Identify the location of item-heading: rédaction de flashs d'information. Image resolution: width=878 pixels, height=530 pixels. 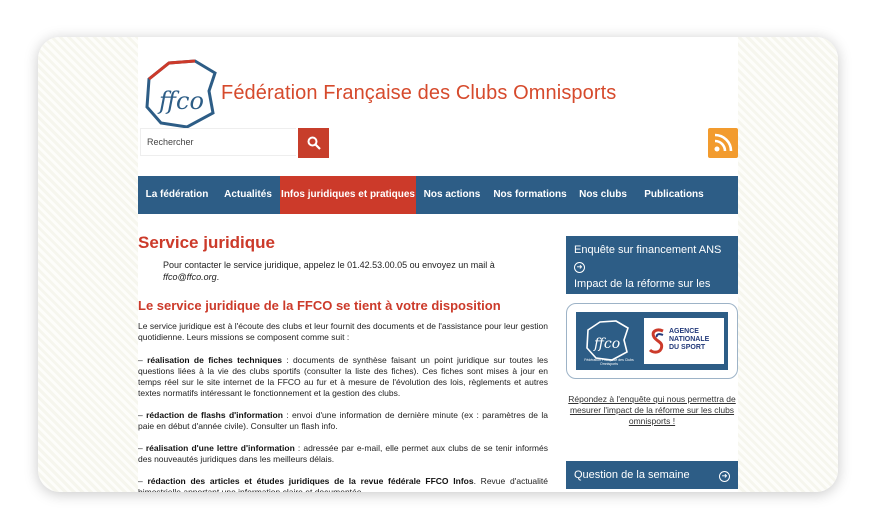
(214, 415).